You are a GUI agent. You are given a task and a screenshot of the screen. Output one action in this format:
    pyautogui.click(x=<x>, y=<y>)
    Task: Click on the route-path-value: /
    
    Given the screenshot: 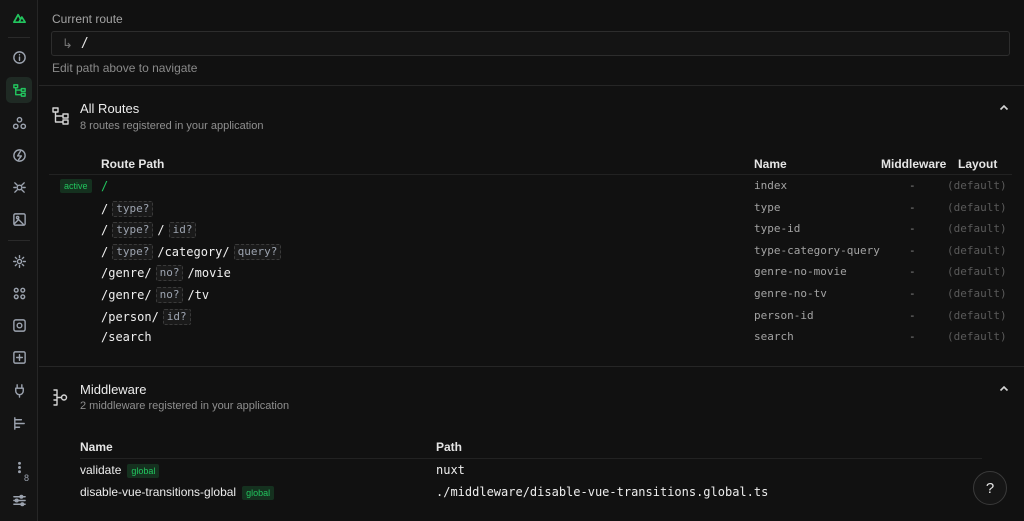 What is the action you would take?
    pyautogui.click(x=85, y=43)
    